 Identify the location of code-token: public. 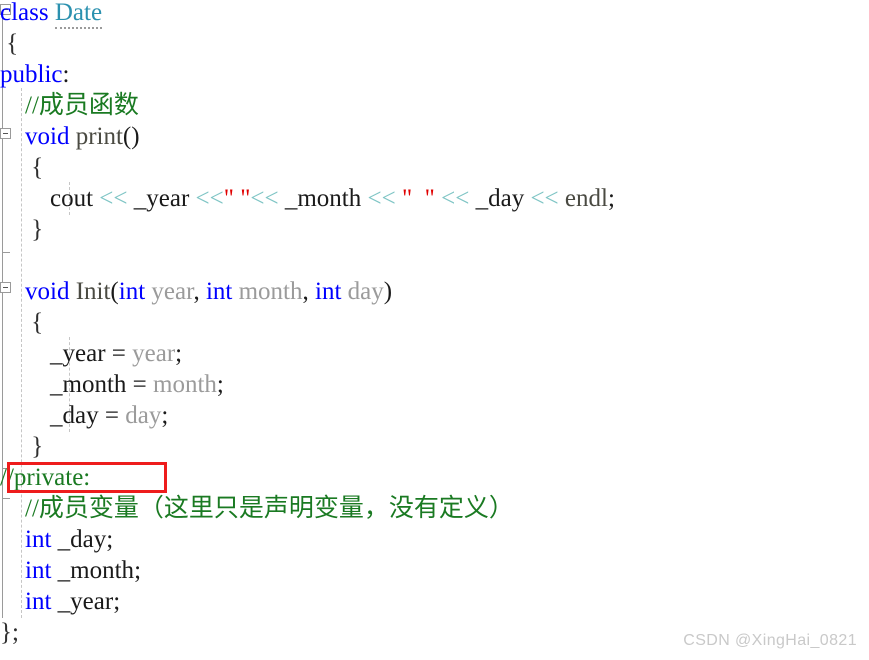
(31, 74).